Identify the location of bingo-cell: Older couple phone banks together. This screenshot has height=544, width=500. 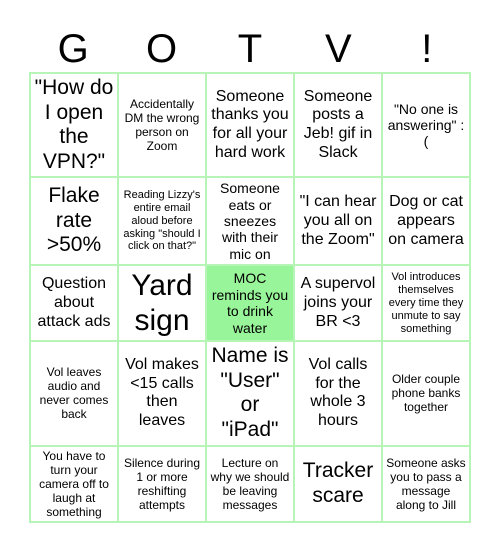
(426, 393).